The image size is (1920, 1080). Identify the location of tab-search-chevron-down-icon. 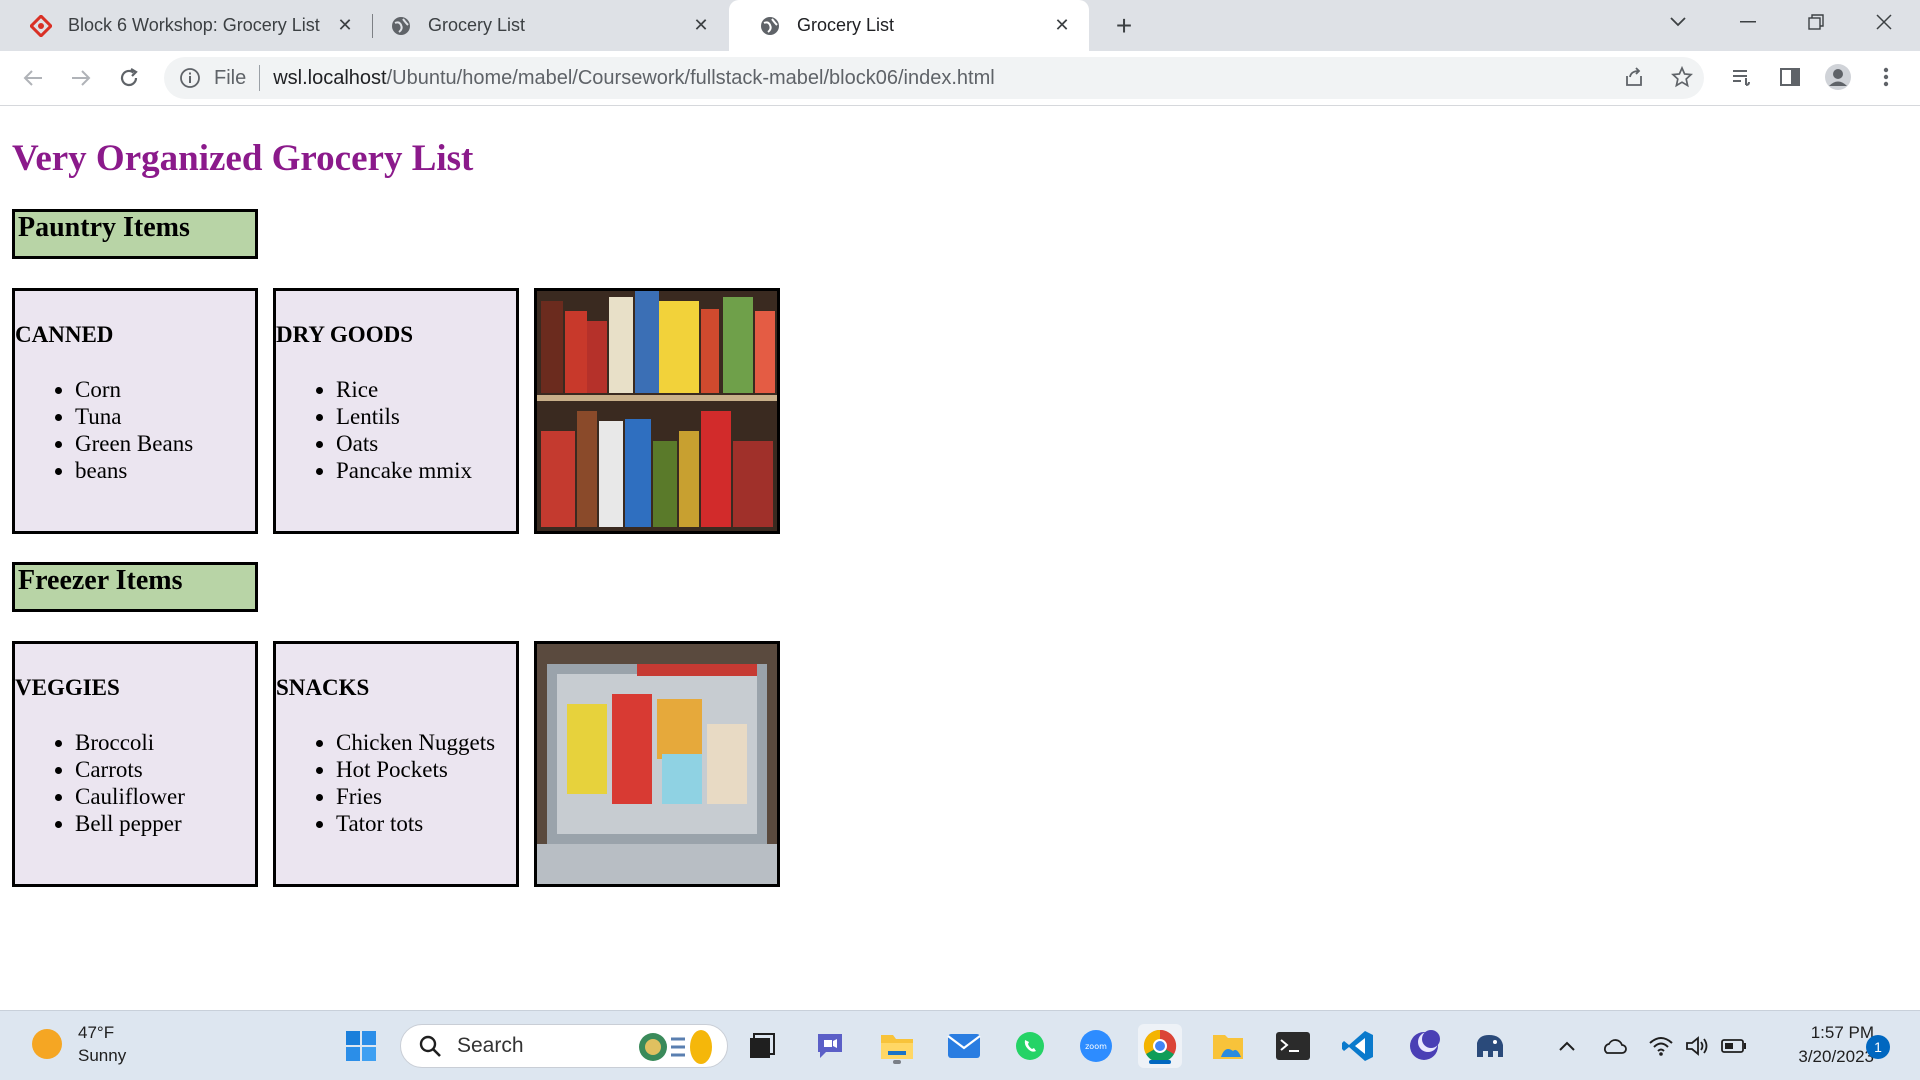
(1678, 22).